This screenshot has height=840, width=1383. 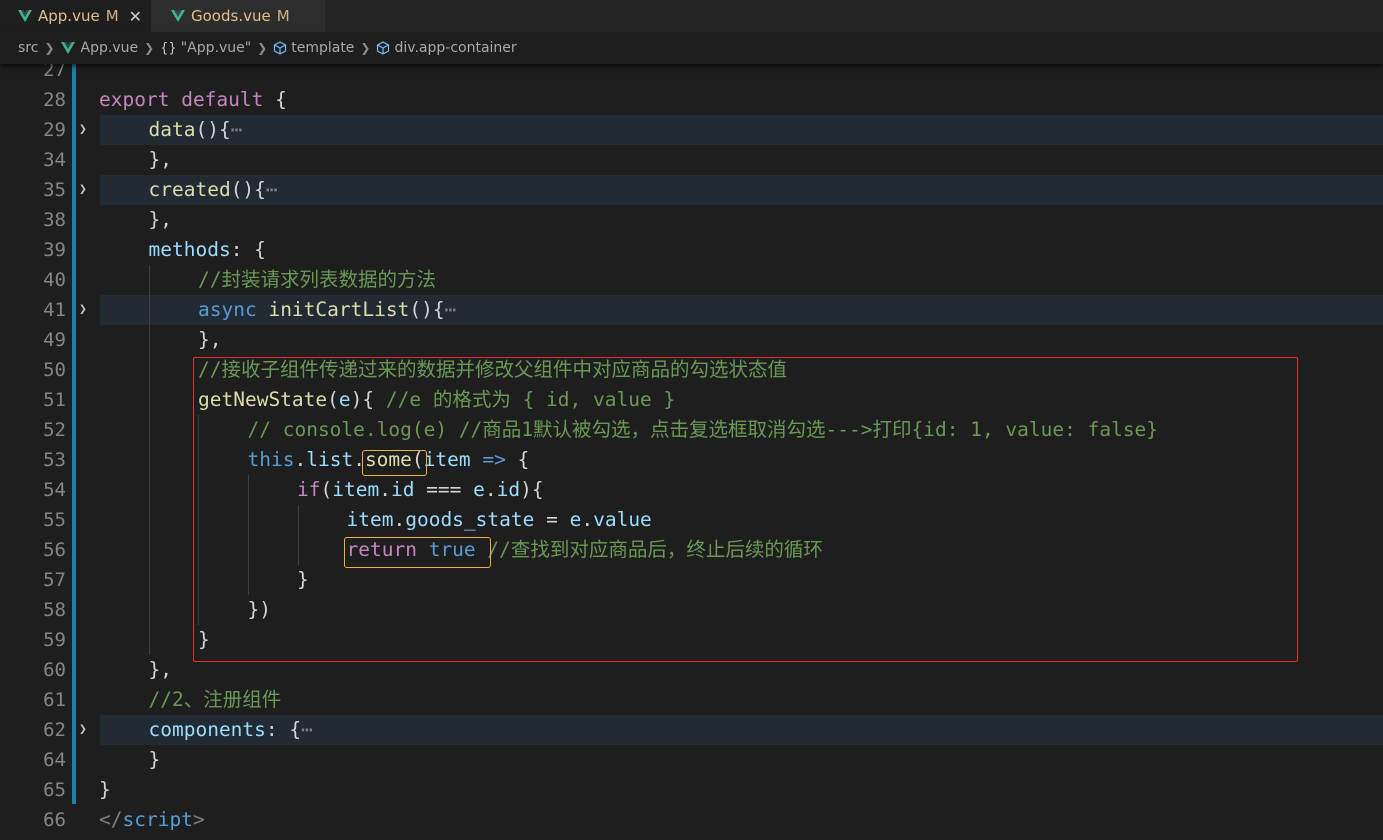 What do you see at coordinates (189, 249) in the screenshot?
I see `code-token: methods` at bounding box center [189, 249].